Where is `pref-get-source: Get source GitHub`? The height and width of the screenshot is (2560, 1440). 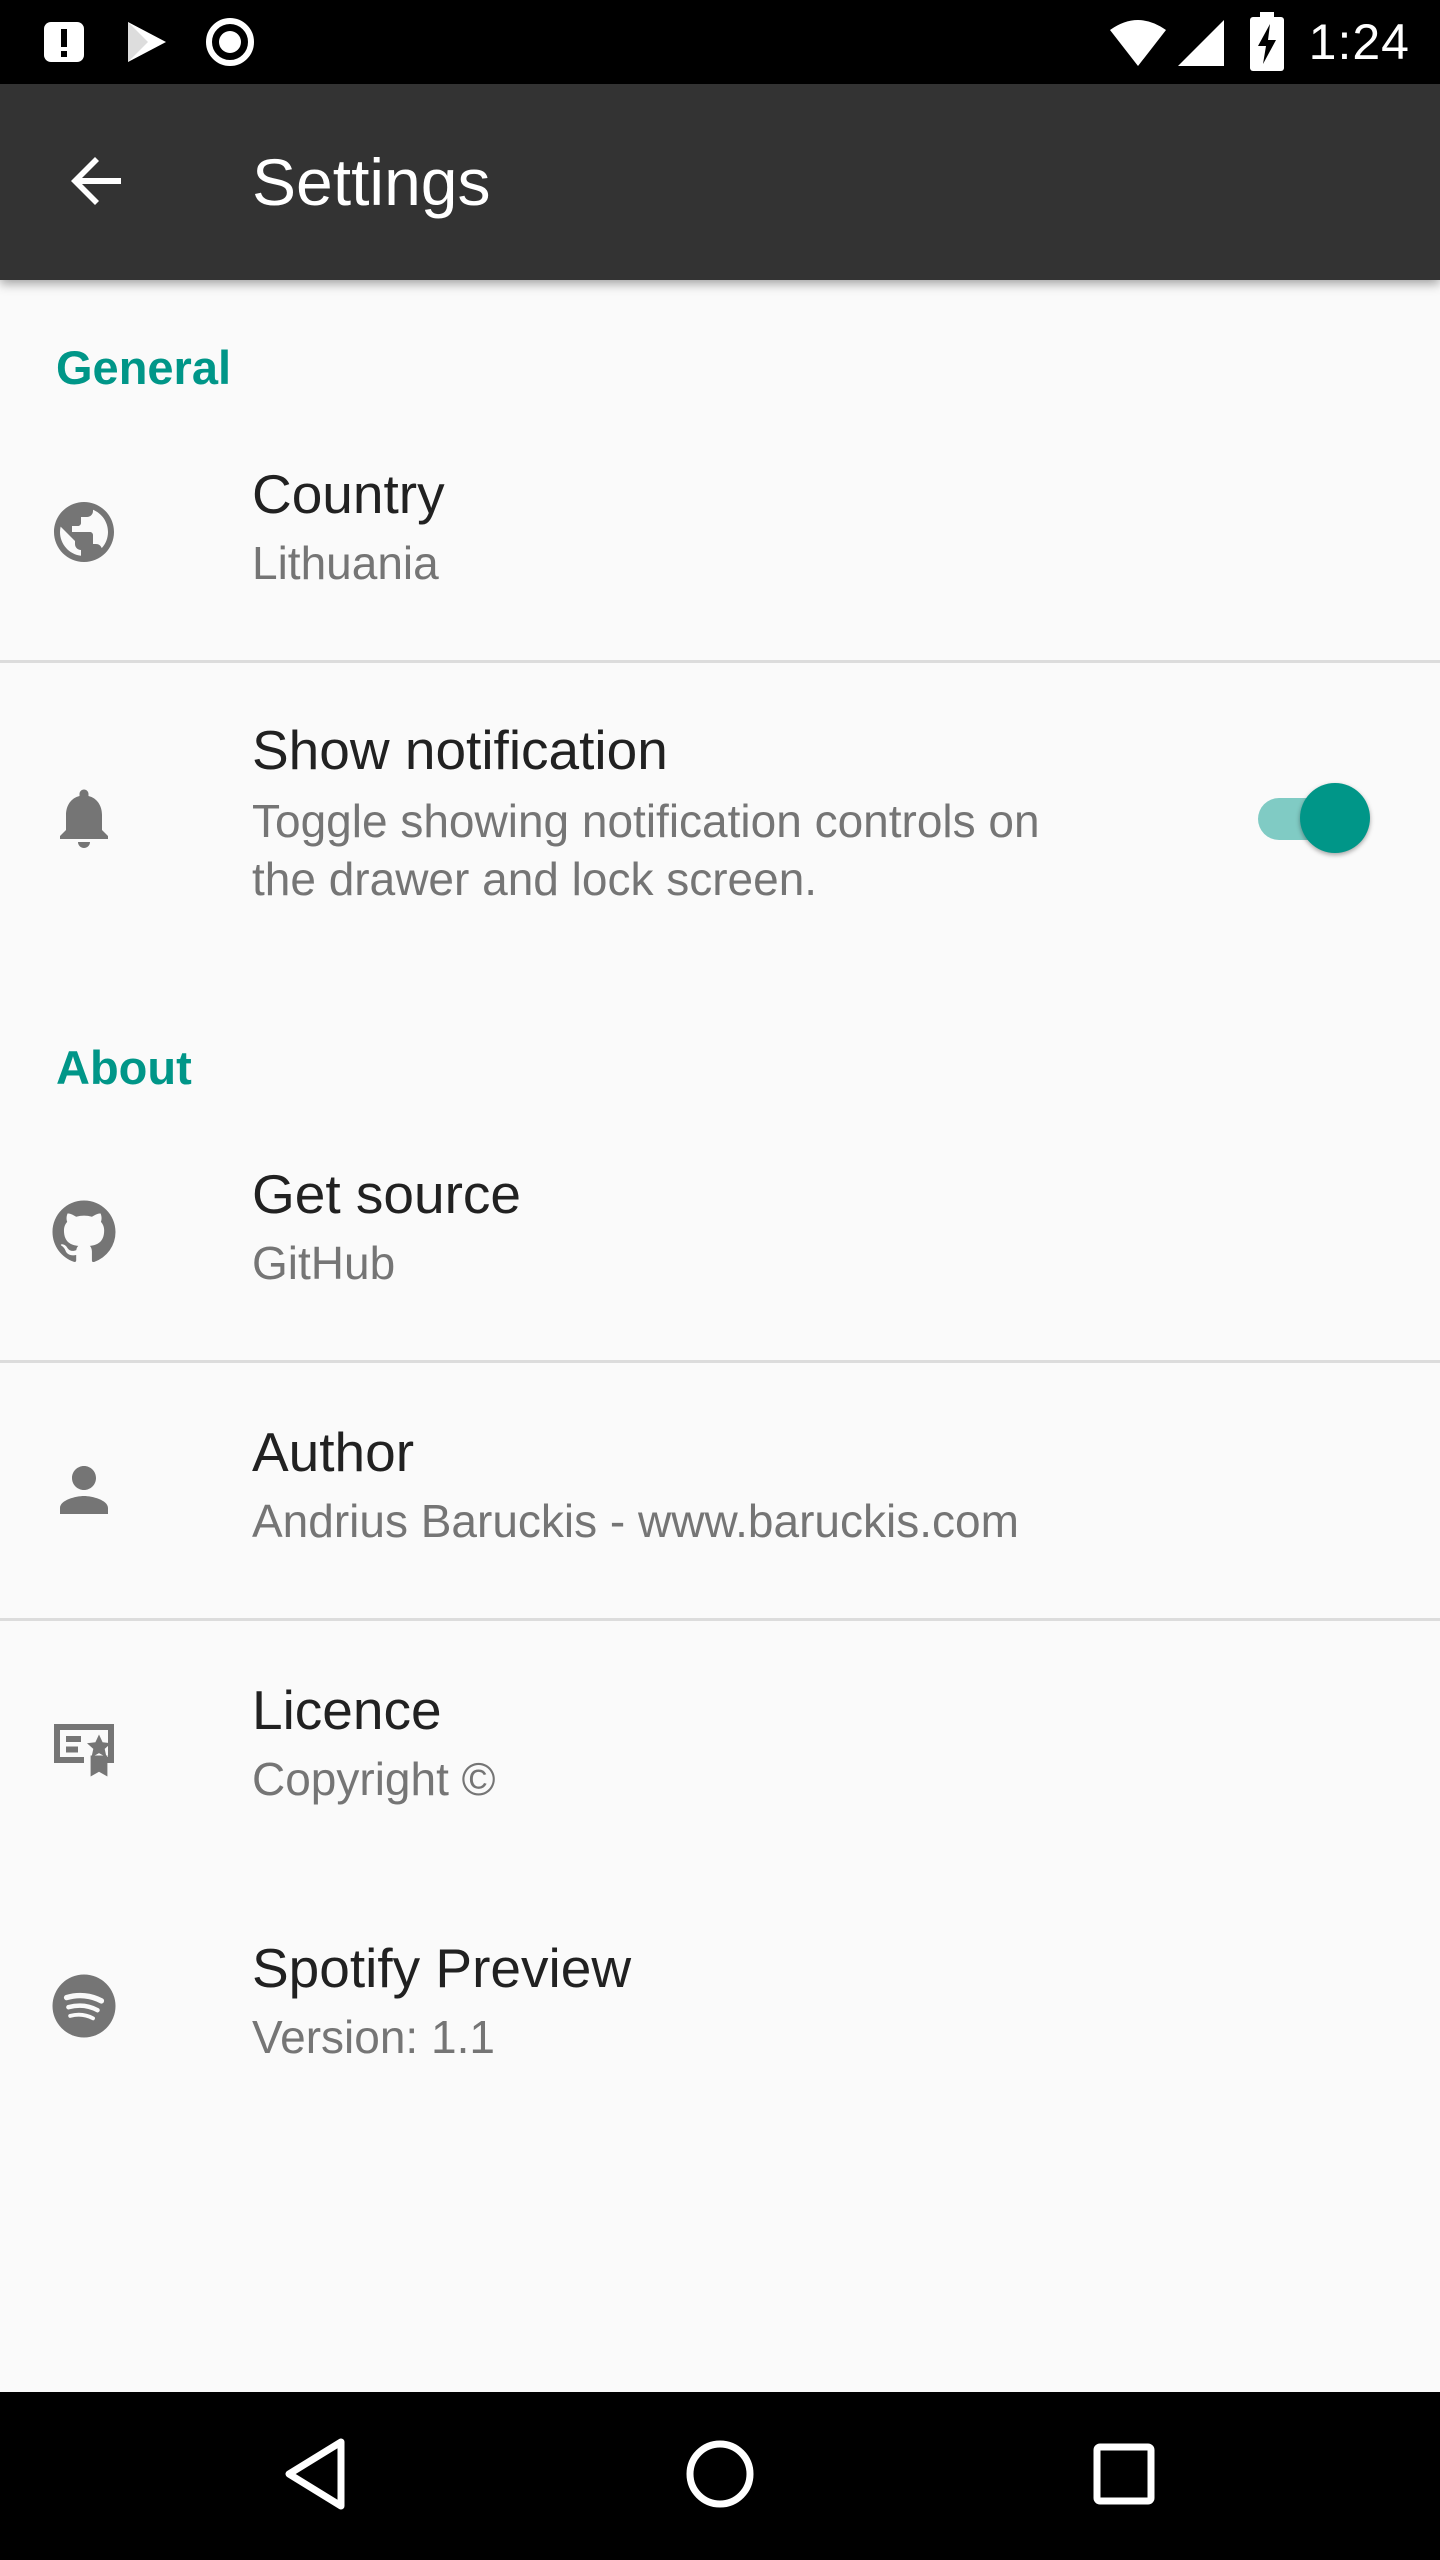
pref-get-source: Get source GitHub is located at coordinates (720, 1249).